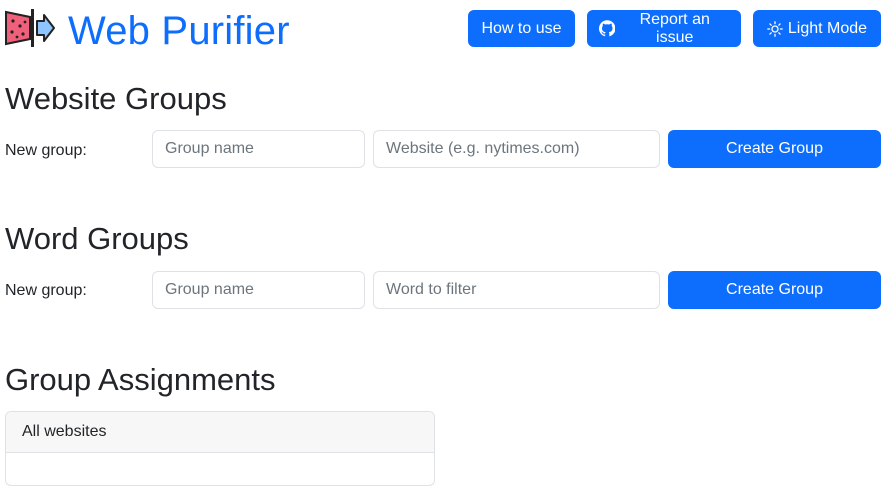  Describe the element at coordinates (258, 149) in the screenshot. I see `website-group-name-input` at that location.